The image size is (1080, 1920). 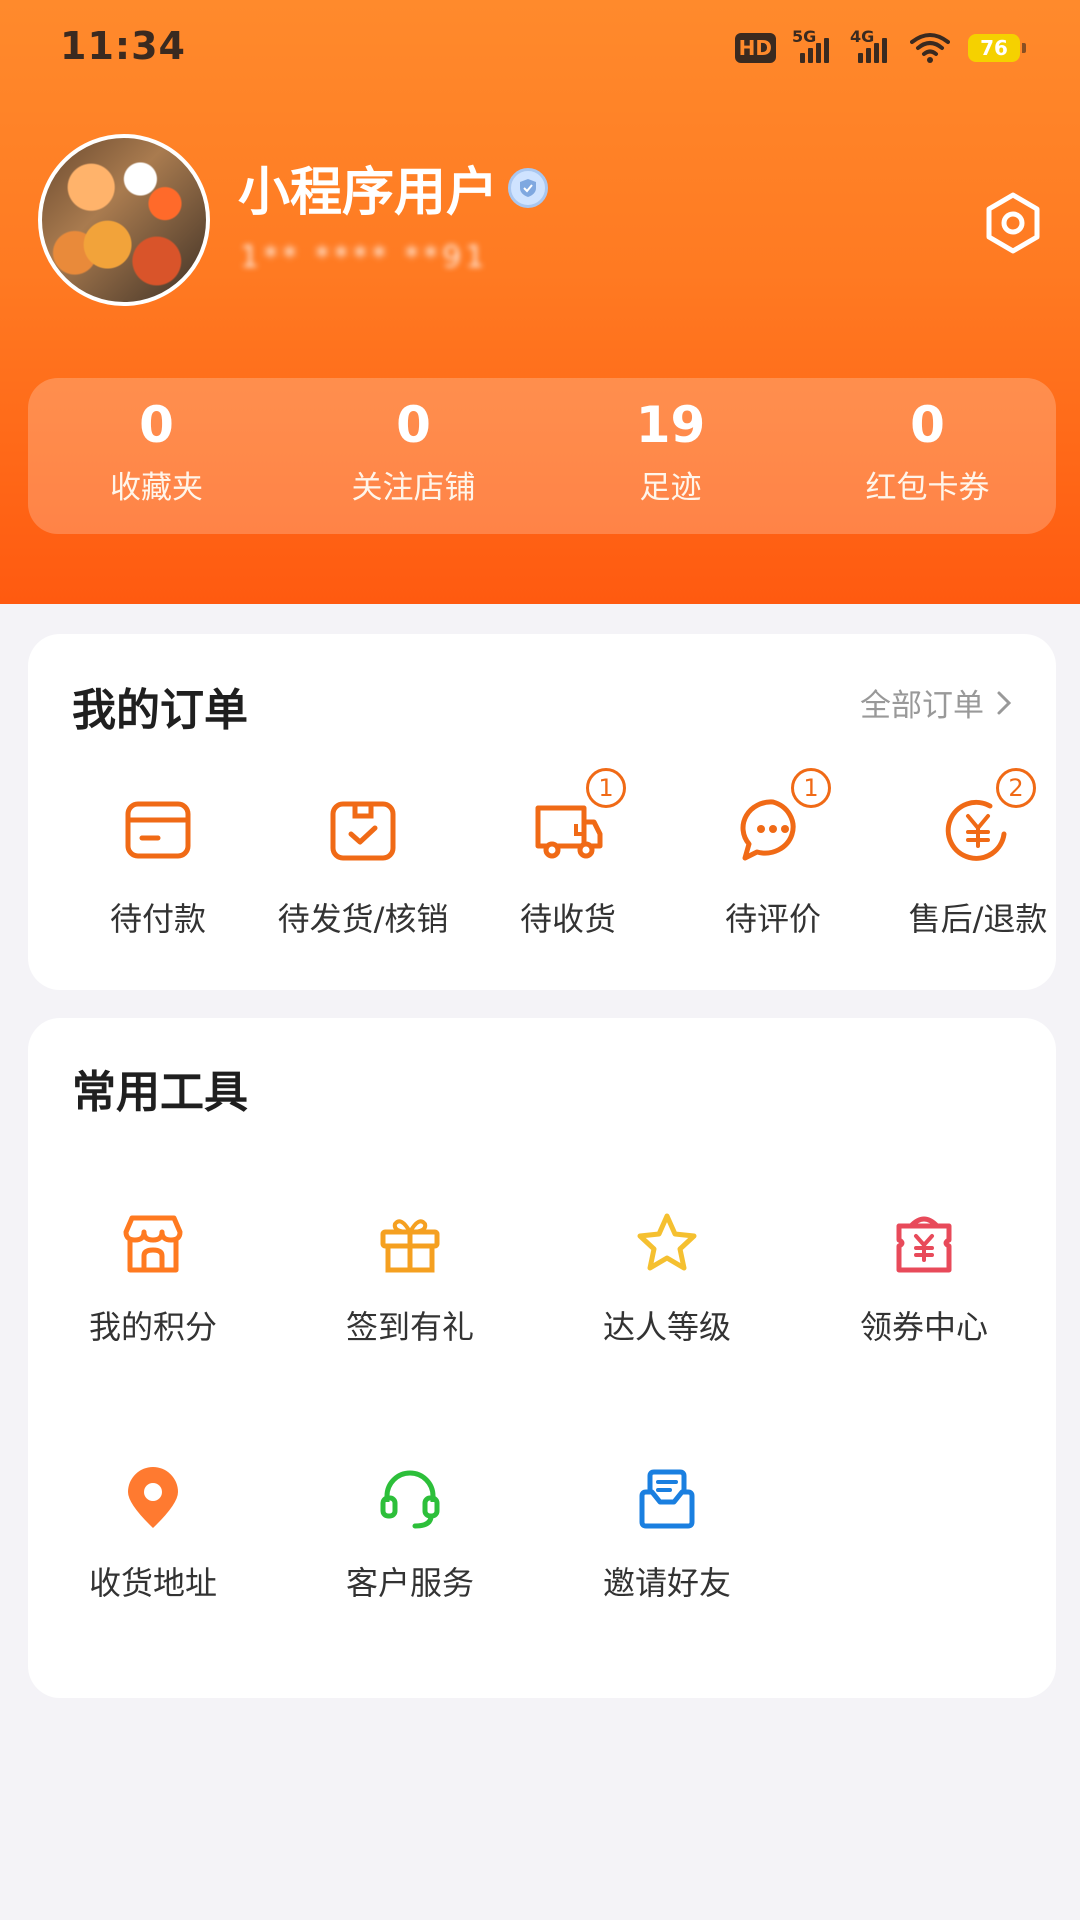 What do you see at coordinates (784, 817) in the screenshot?
I see `chat-bubble-icon: 1` at bounding box center [784, 817].